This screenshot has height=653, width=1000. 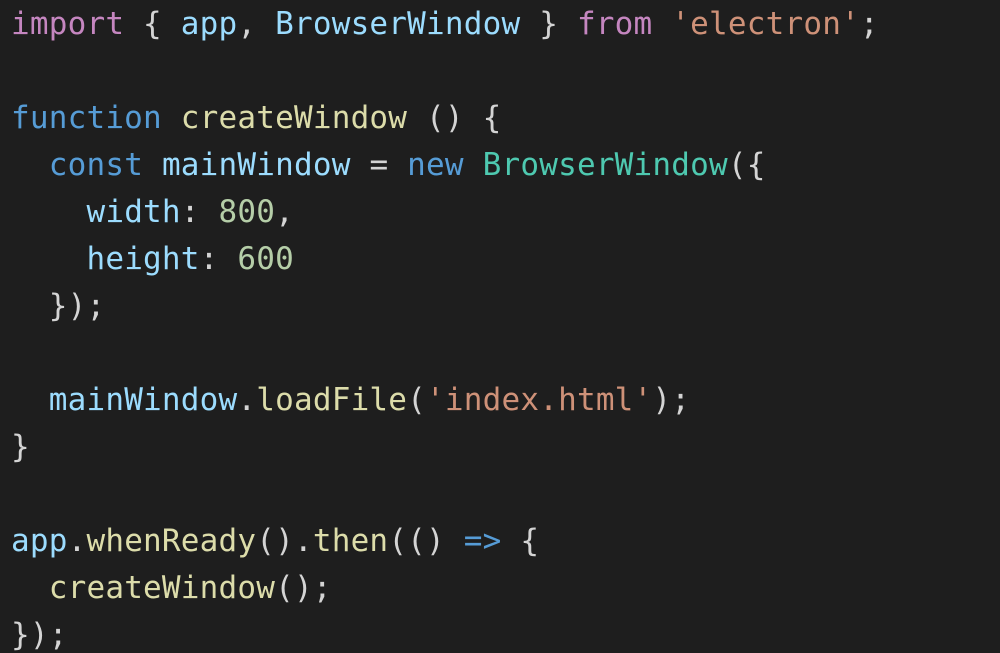 I want to click on code-line: createWindow();, so click(x=171, y=588).